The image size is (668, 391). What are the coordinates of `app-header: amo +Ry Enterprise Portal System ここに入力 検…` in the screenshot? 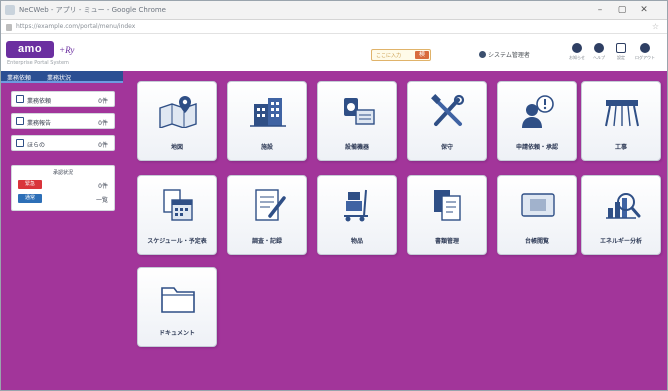 It's located at (334, 53).